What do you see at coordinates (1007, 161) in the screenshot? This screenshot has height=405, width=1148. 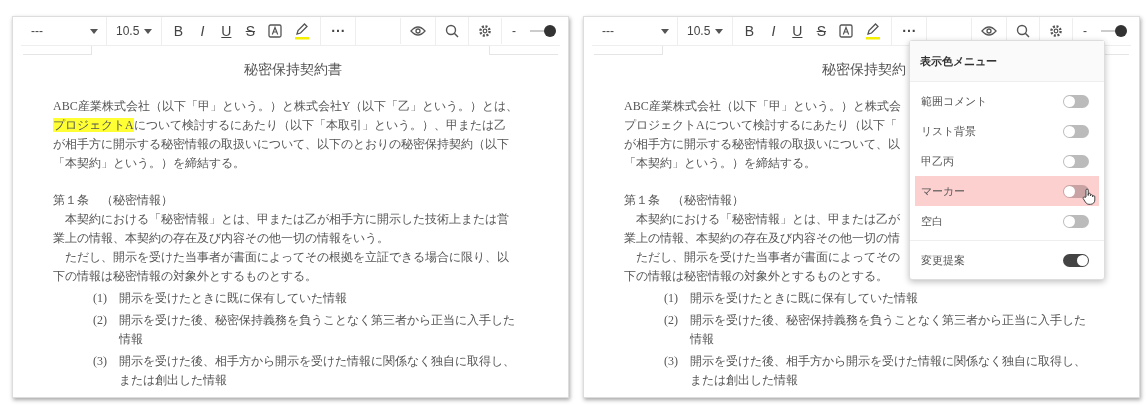 I see `menu-item: 甲乙丙` at bounding box center [1007, 161].